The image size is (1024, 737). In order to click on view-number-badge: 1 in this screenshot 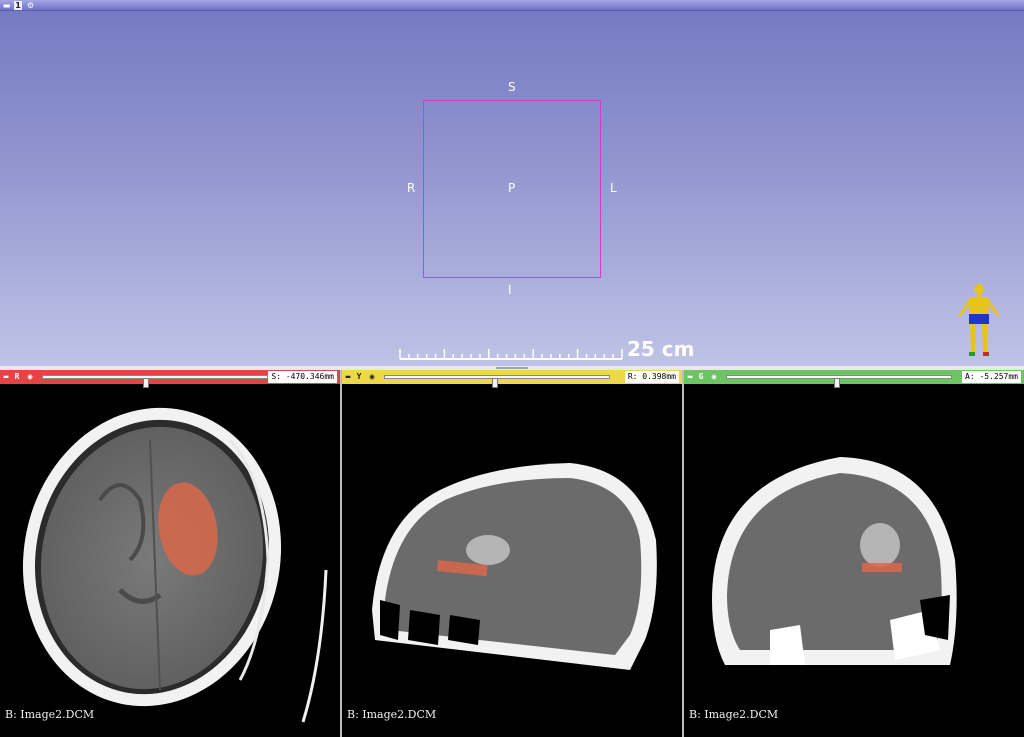, I will do `click(18, 5)`.